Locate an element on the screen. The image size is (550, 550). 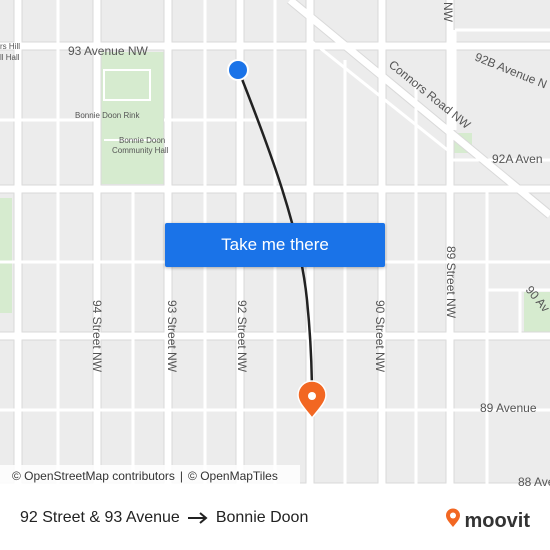
take-me-there-label: Take me there is located at coordinates (275, 244).